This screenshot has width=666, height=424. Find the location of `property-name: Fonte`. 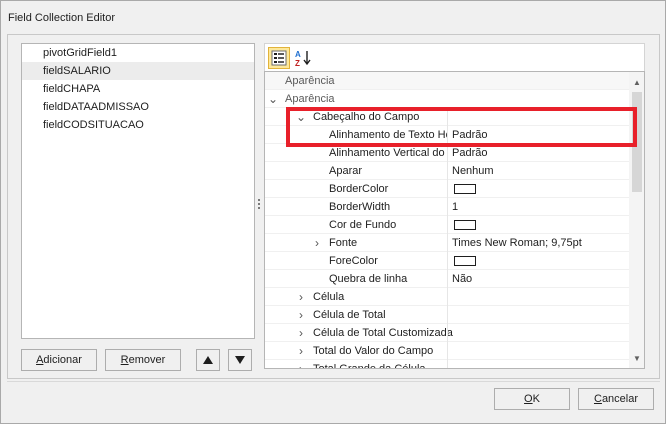

property-name: Fonte is located at coordinates (343, 243).